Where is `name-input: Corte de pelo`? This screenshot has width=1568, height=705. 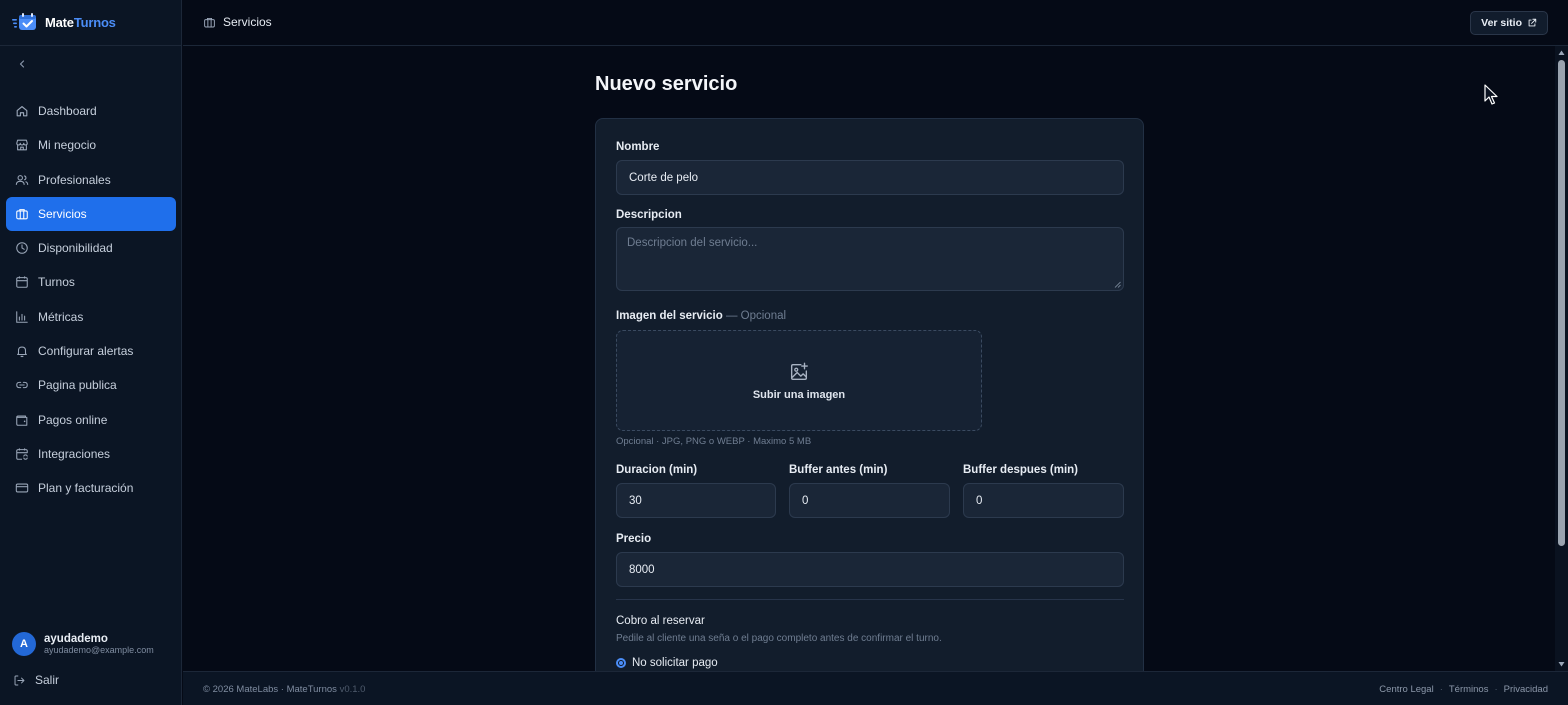
name-input: Corte de pelo is located at coordinates (870, 177).